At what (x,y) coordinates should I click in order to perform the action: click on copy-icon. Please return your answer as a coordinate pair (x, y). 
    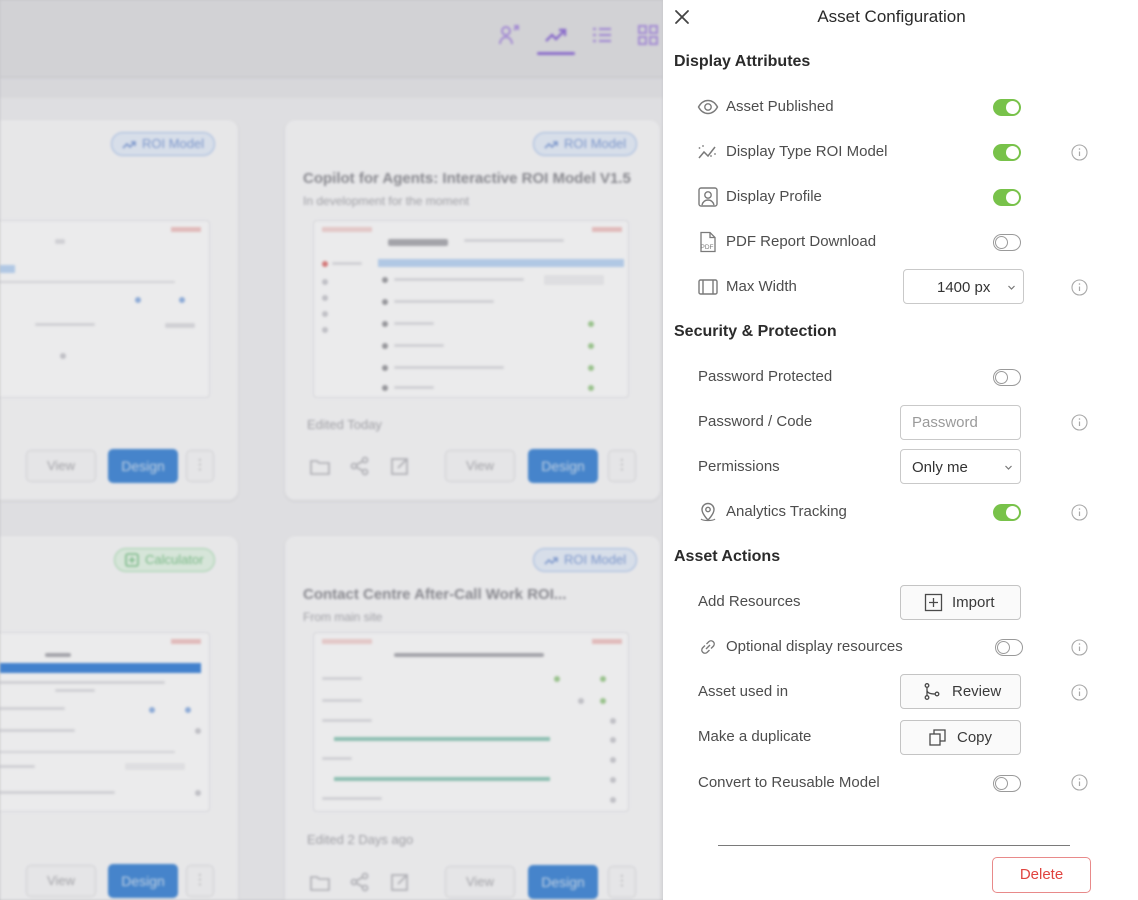
    Looking at the image, I should click on (937, 737).